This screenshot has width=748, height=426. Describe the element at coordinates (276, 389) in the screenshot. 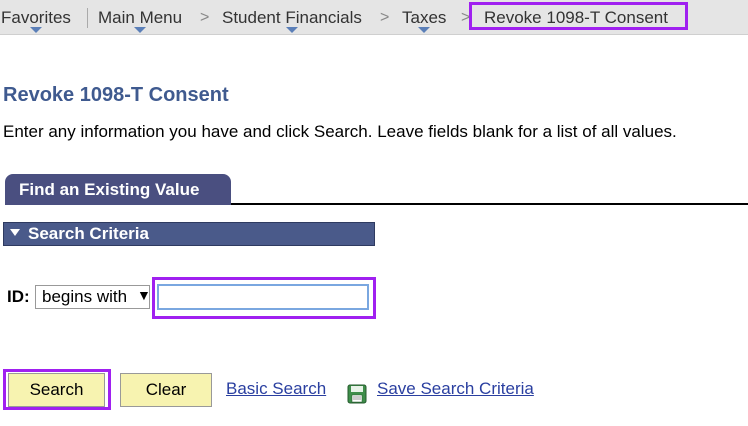

I see `basic-search-link: Basic Search` at that location.